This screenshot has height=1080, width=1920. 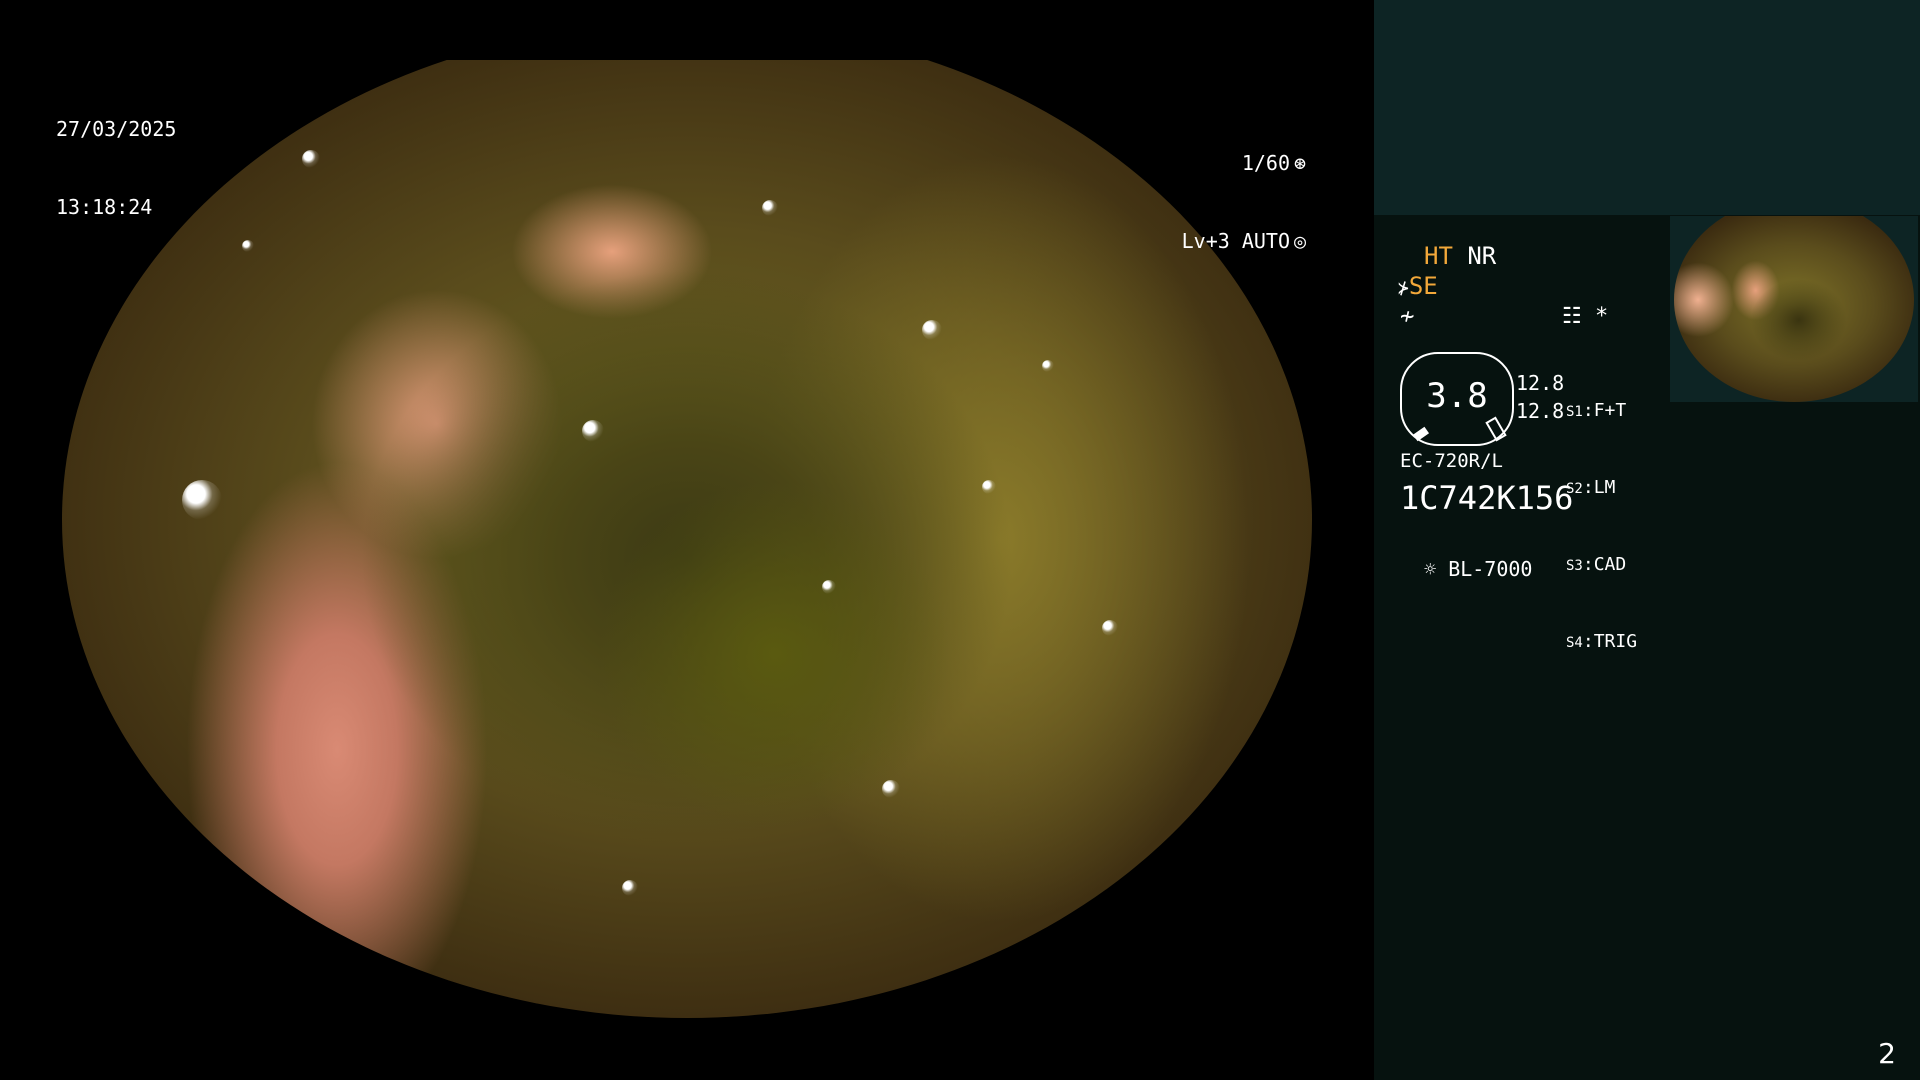 I want to click on zoom-value: 3.8, so click(x=1457, y=396).